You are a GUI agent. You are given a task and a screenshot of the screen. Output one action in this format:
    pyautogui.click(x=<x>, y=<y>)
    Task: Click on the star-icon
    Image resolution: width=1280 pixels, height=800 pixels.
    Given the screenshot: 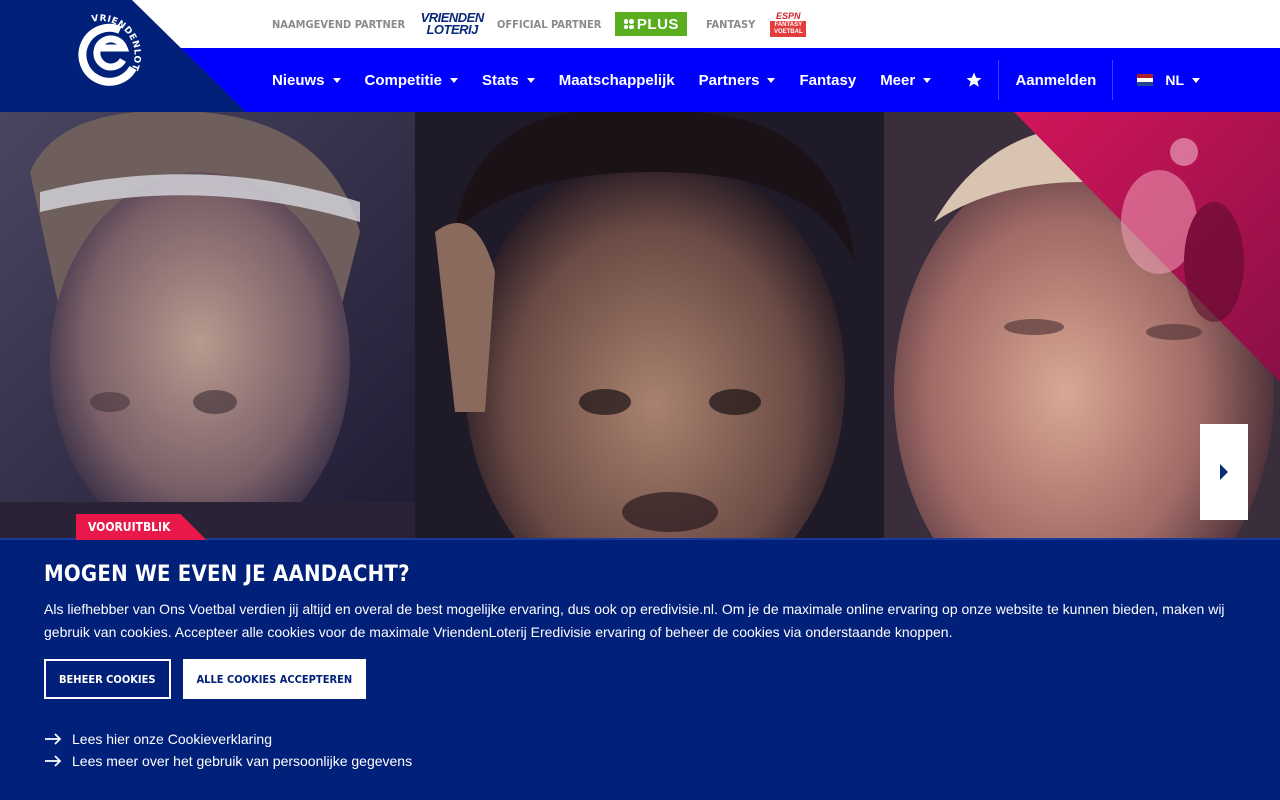 What is the action you would take?
    pyautogui.click(x=974, y=79)
    